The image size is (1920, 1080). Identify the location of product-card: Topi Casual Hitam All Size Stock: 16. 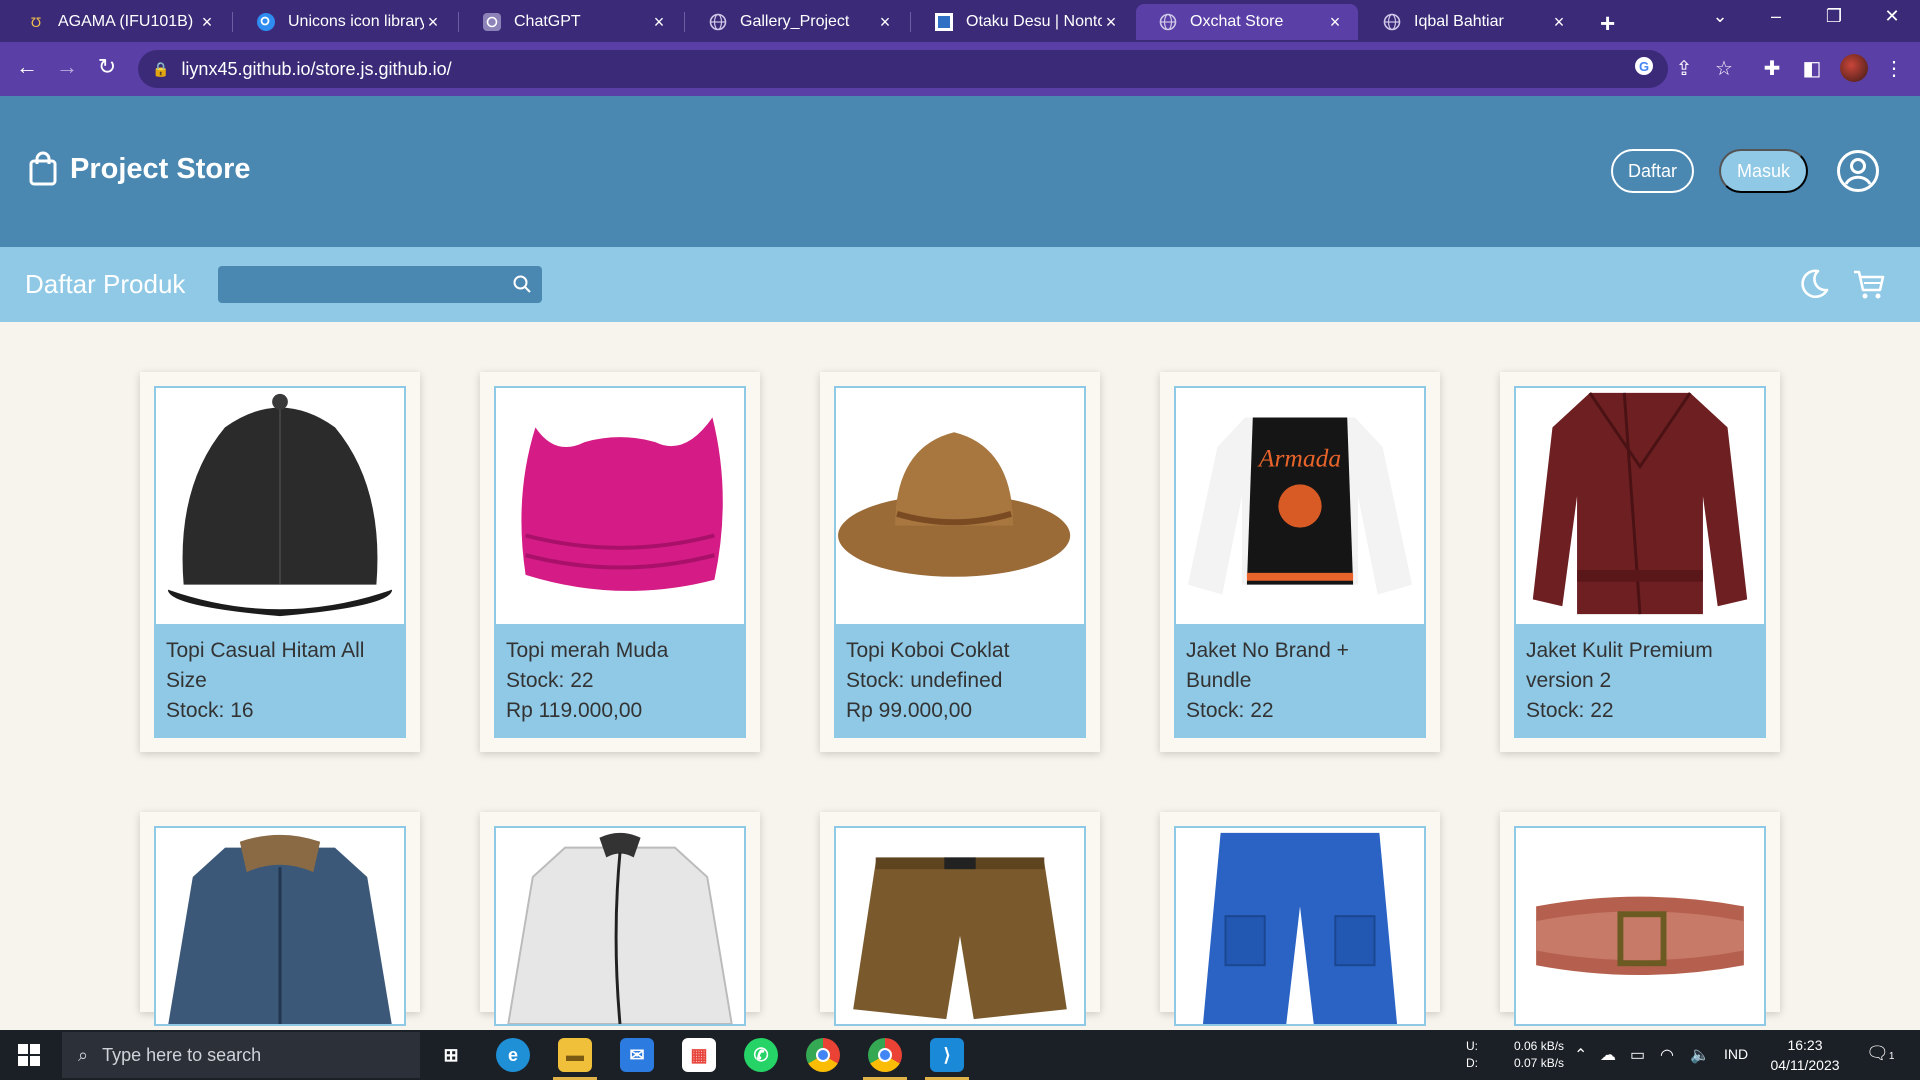
(280, 562).